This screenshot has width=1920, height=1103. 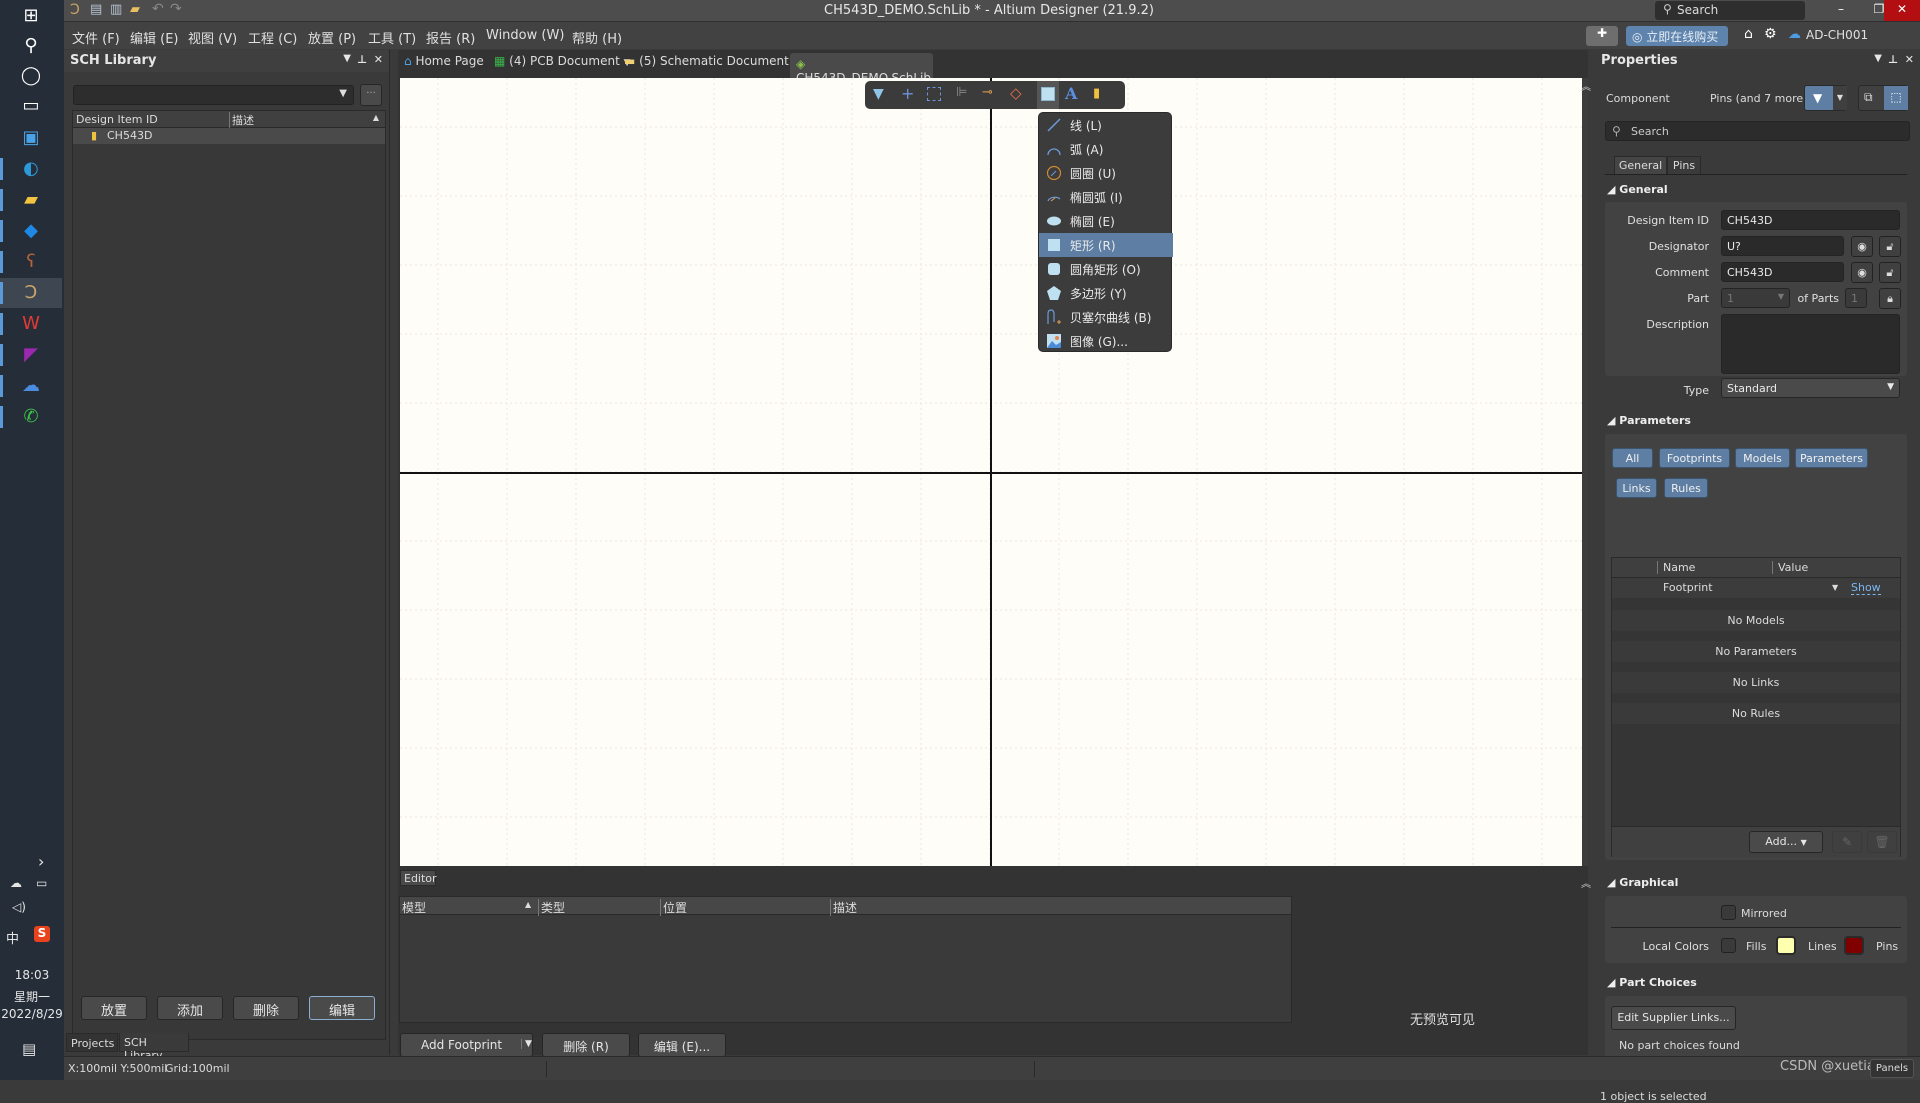 What do you see at coordinates (116, 9) in the screenshot?
I see `save-all-icon: ▥` at bounding box center [116, 9].